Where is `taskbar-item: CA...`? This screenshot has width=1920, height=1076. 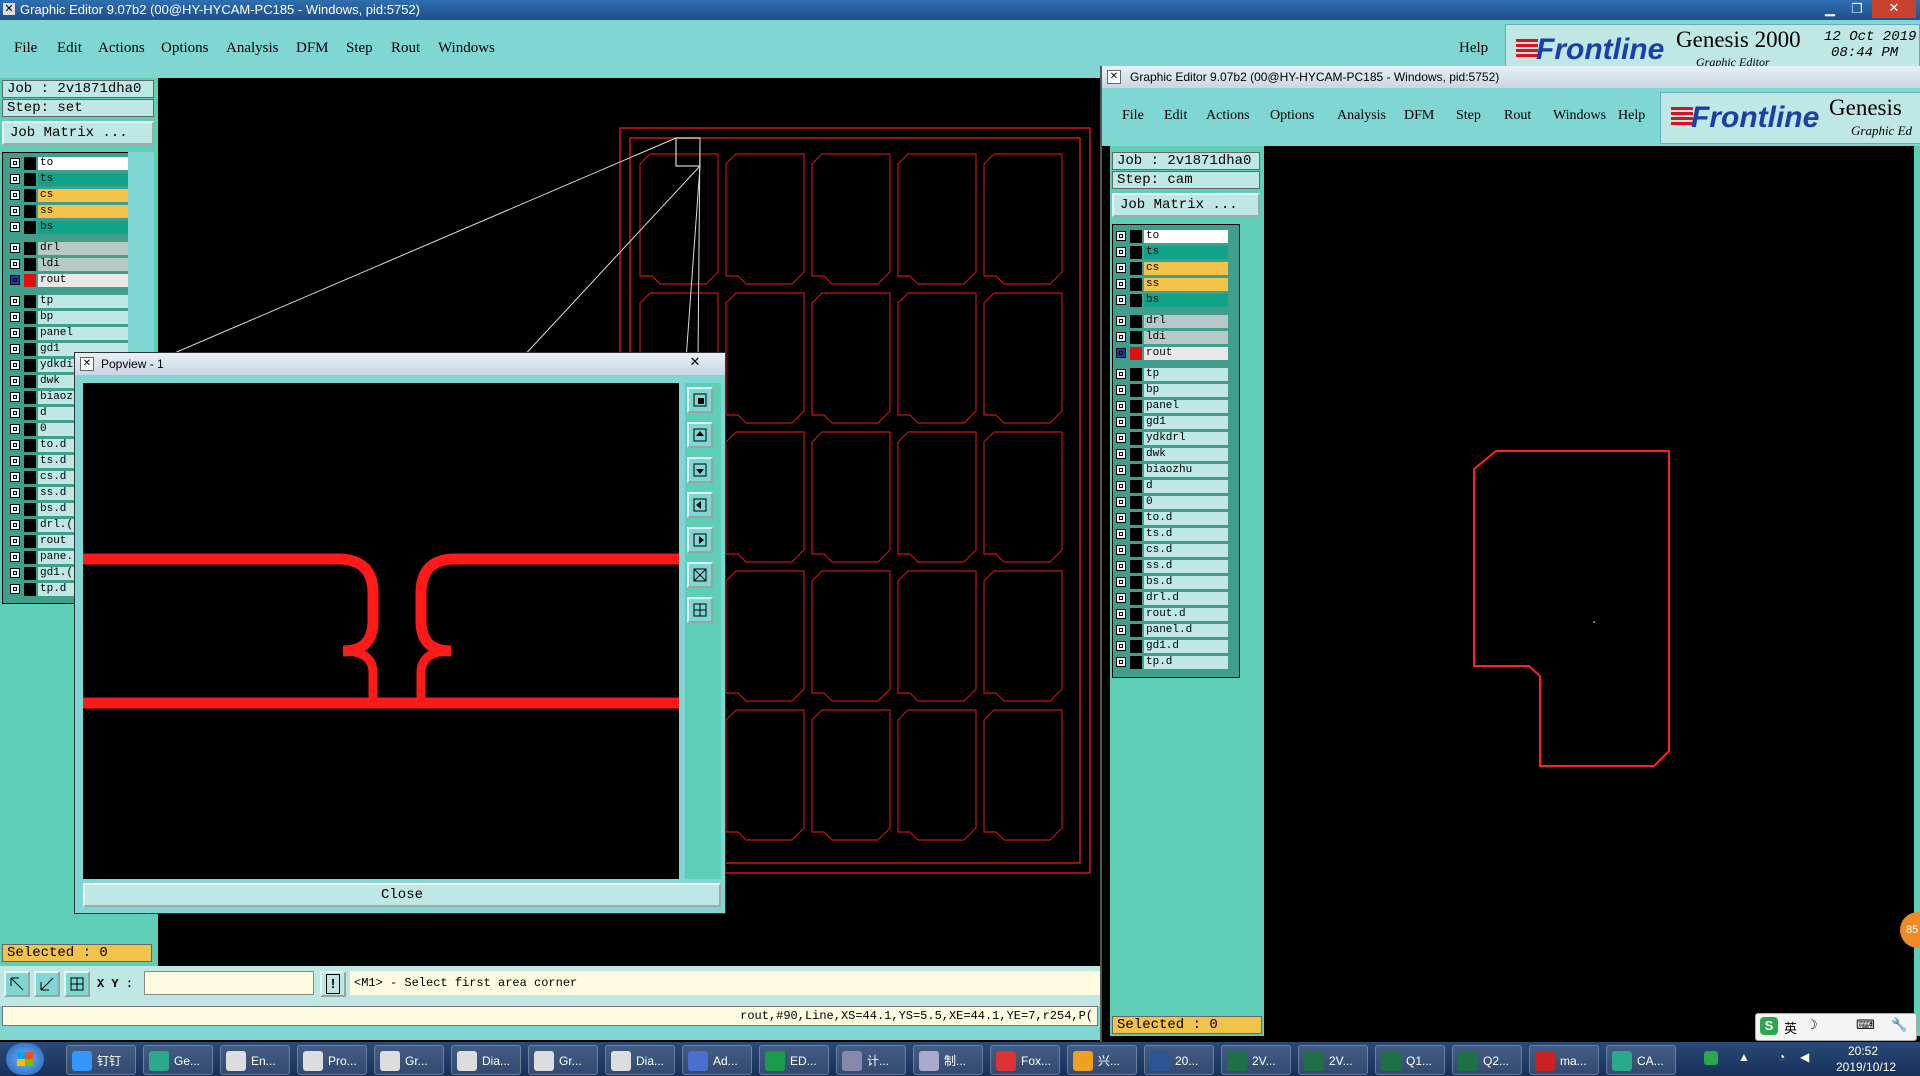 taskbar-item: CA... is located at coordinates (1641, 1060).